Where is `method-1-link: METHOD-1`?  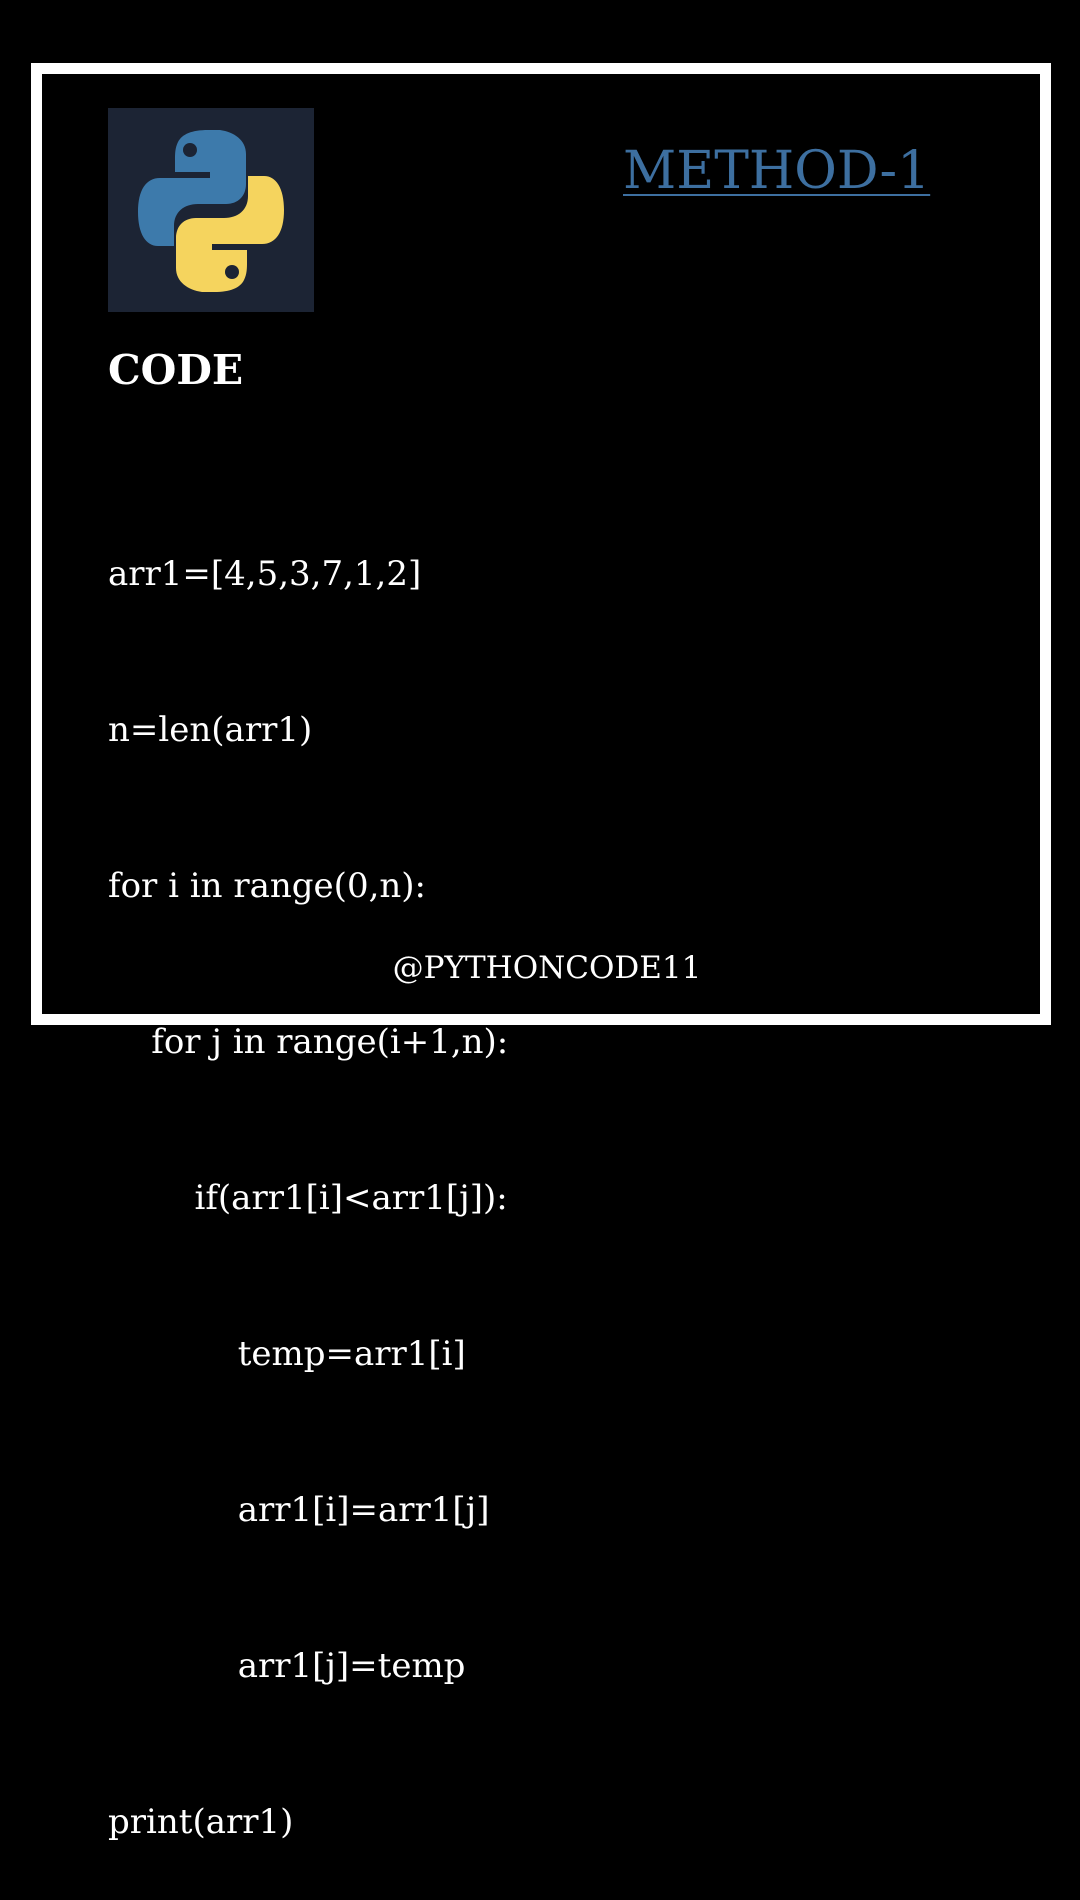 method-1-link: METHOD-1 is located at coordinates (776, 171).